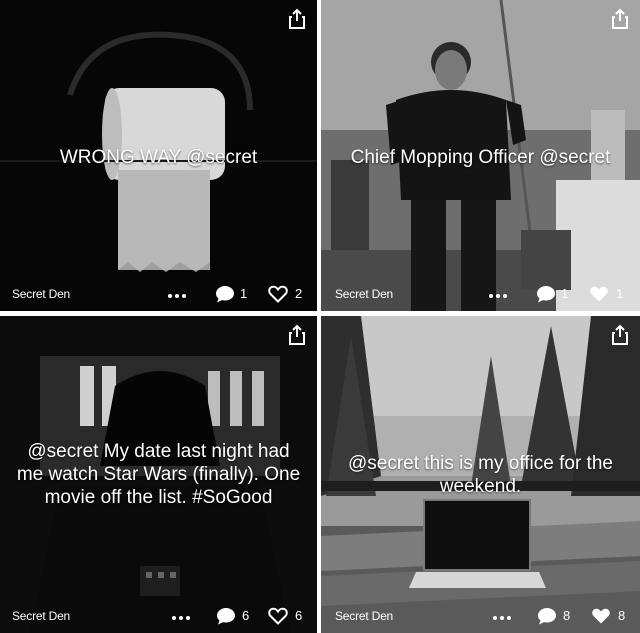 The width and height of the screenshot is (640, 633). Describe the element at coordinates (246, 615) in the screenshot. I see `comment-count: 6` at that location.